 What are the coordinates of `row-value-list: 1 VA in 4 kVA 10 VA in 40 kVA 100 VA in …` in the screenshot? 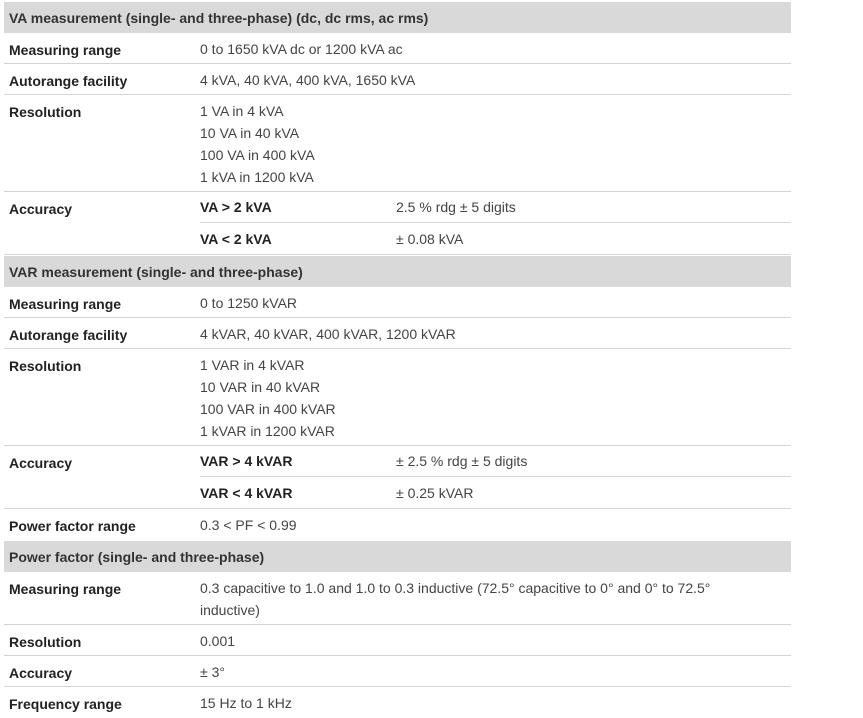 It's located at (495, 141).